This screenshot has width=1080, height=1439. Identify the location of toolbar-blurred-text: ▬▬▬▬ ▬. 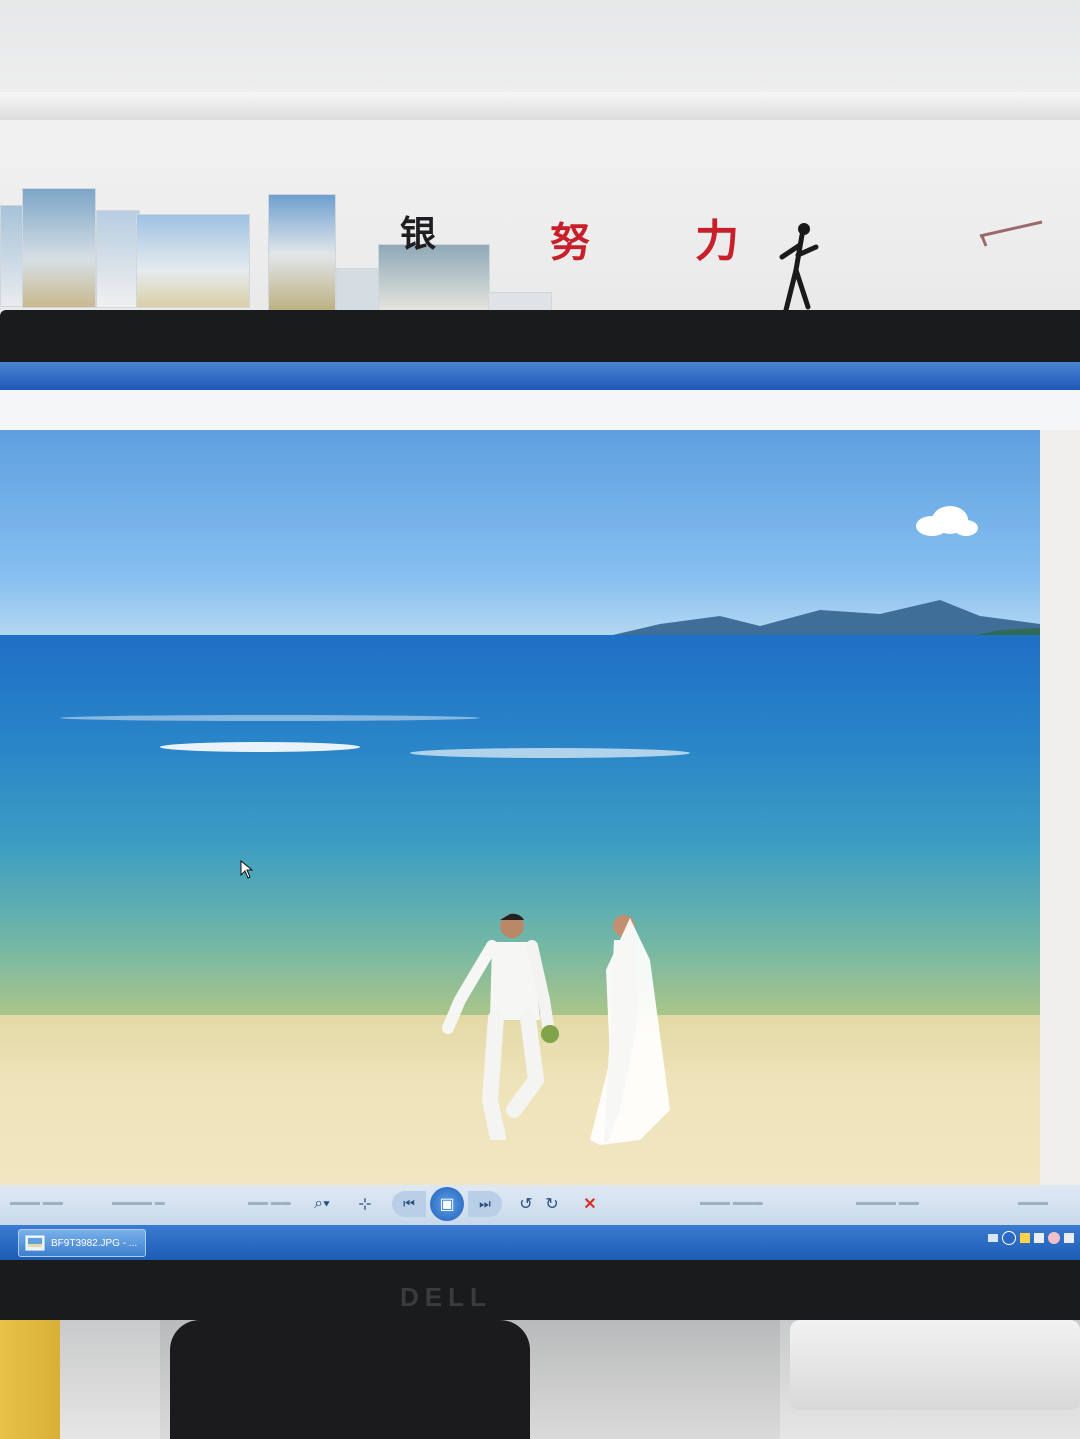
(138, 1202).